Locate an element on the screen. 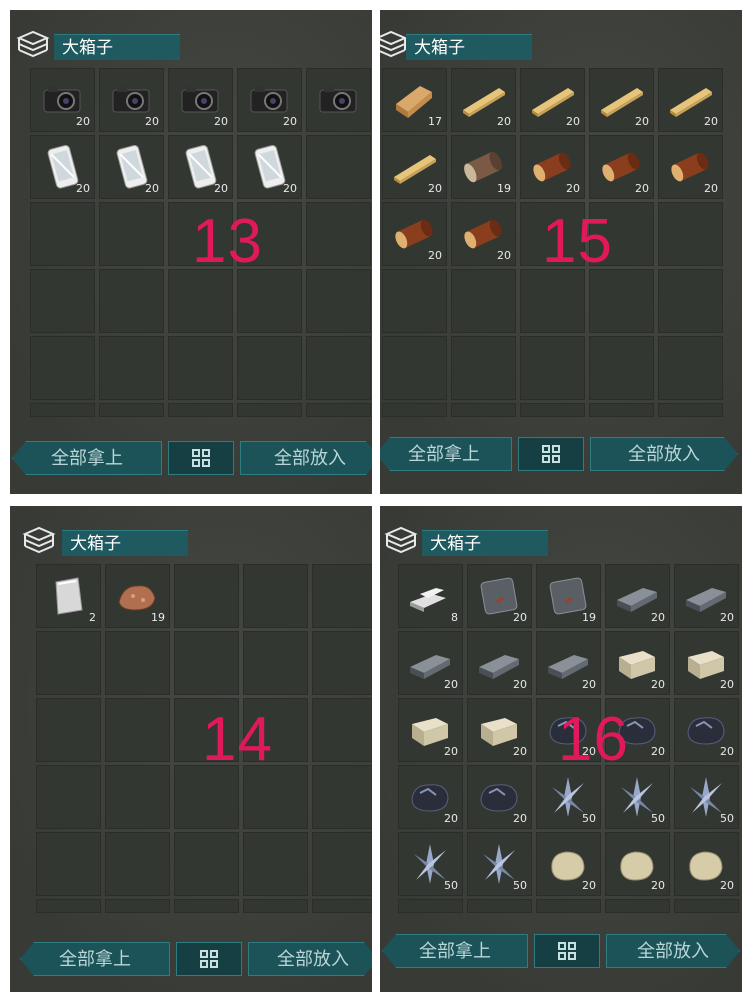 This screenshot has height=1002, width=750. inventory-slot: 2 is located at coordinates (68, 596).